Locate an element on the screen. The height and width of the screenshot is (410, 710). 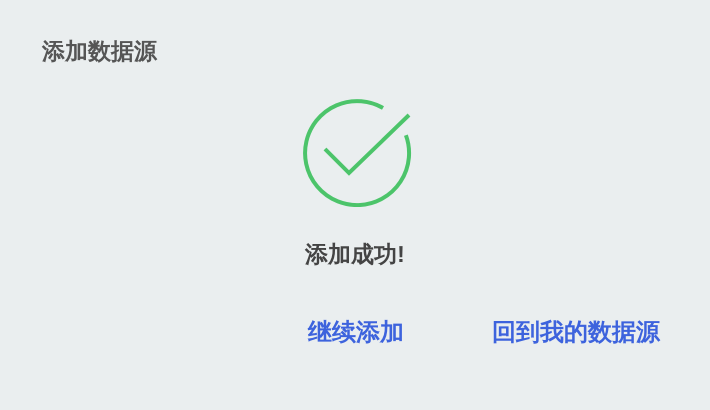
action-link: 继续添加 is located at coordinates (356, 333).